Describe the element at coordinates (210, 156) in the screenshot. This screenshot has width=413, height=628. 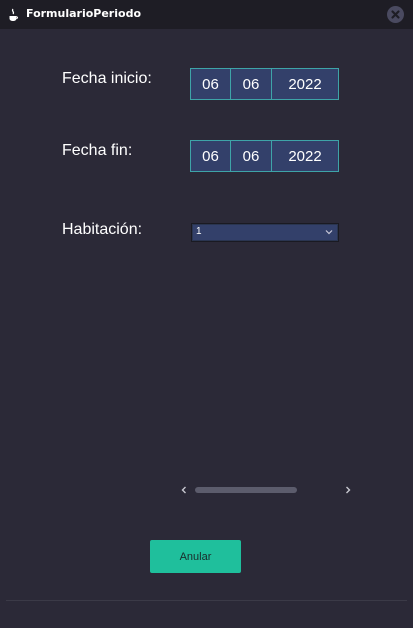
I see `fecha-fin-day: 06` at that location.